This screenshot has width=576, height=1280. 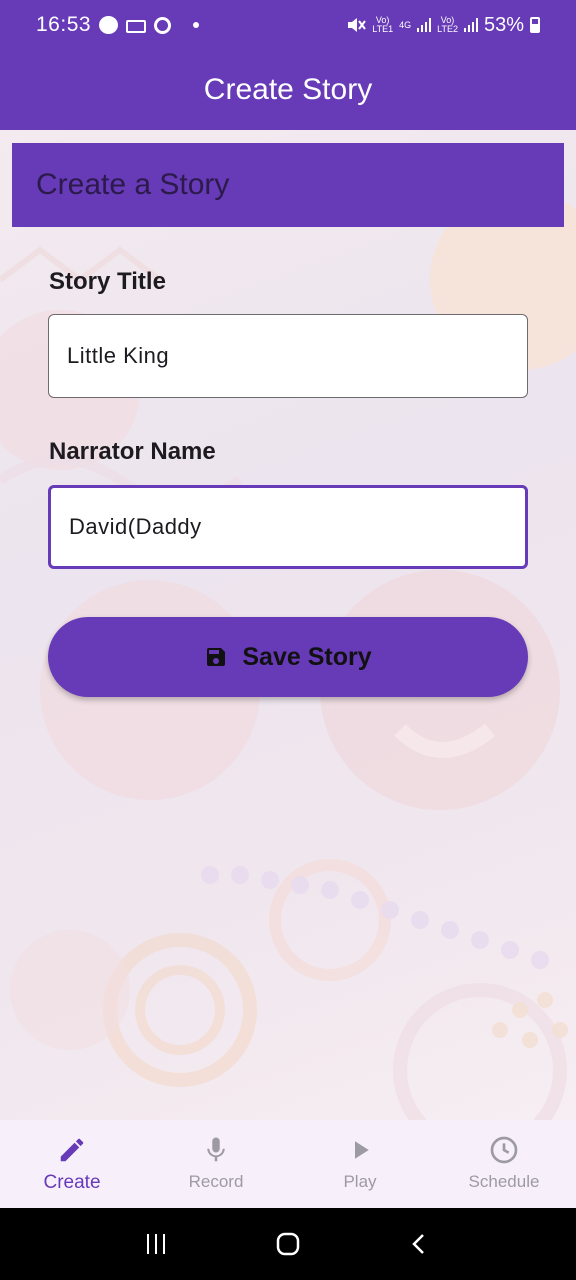 What do you see at coordinates (156, 1244) in the screenshot?
I see `recent-apps-icon` at bounding box center [156, 1244].